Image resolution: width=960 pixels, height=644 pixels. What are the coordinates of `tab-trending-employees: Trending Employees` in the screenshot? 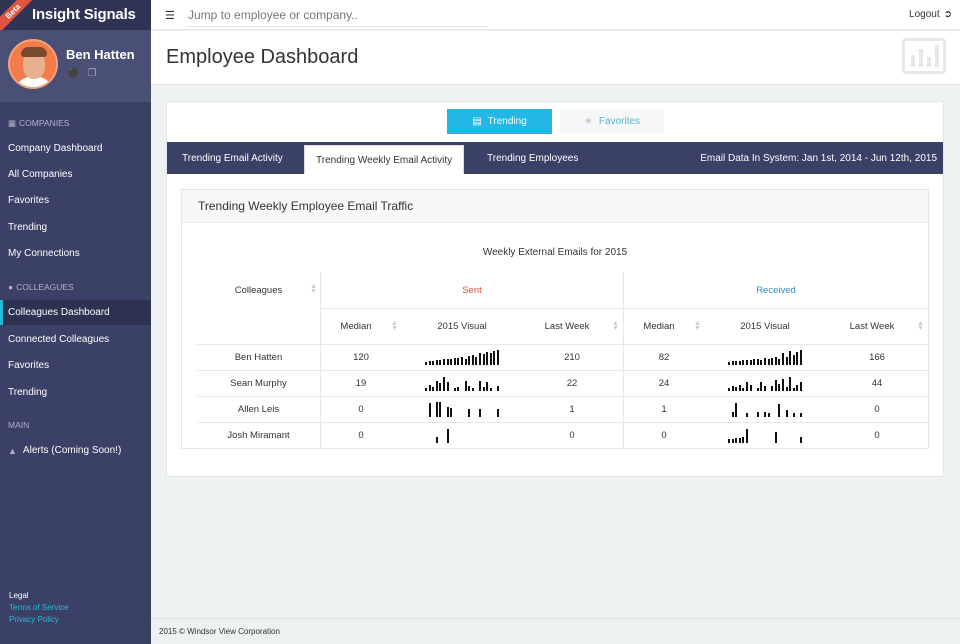 It's located at (532, 158).